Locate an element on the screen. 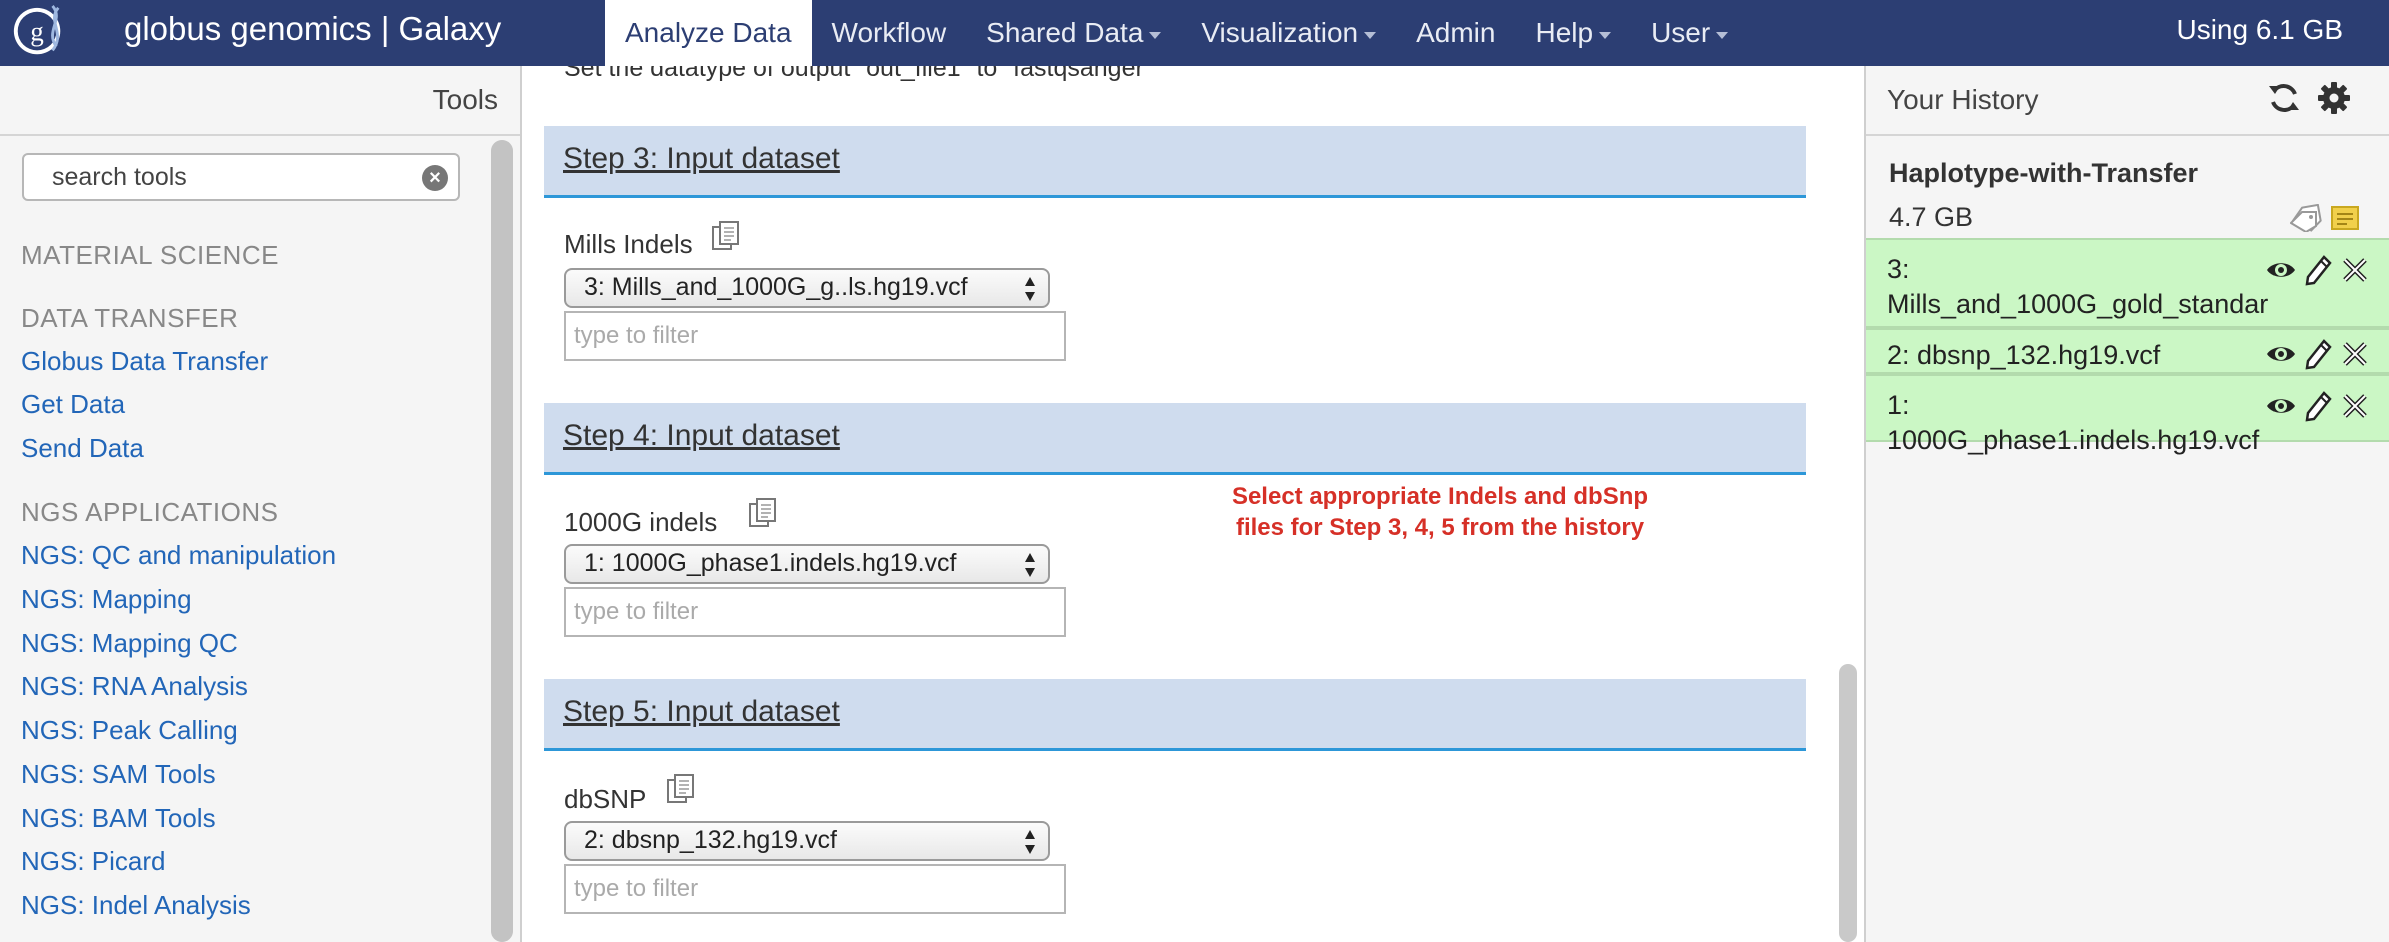 The width and height of the screenshot is (2389, 942). tool-link-ngs-rna: NGS: RNA Analysis is located at coordinates (134, 686).